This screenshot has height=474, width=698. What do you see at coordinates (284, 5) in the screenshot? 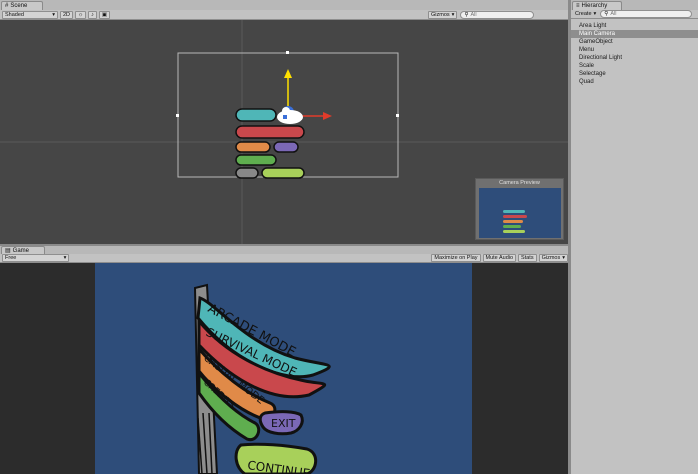
I see `scene-tab-strip: # Scene` at bounding box center [284, 5].